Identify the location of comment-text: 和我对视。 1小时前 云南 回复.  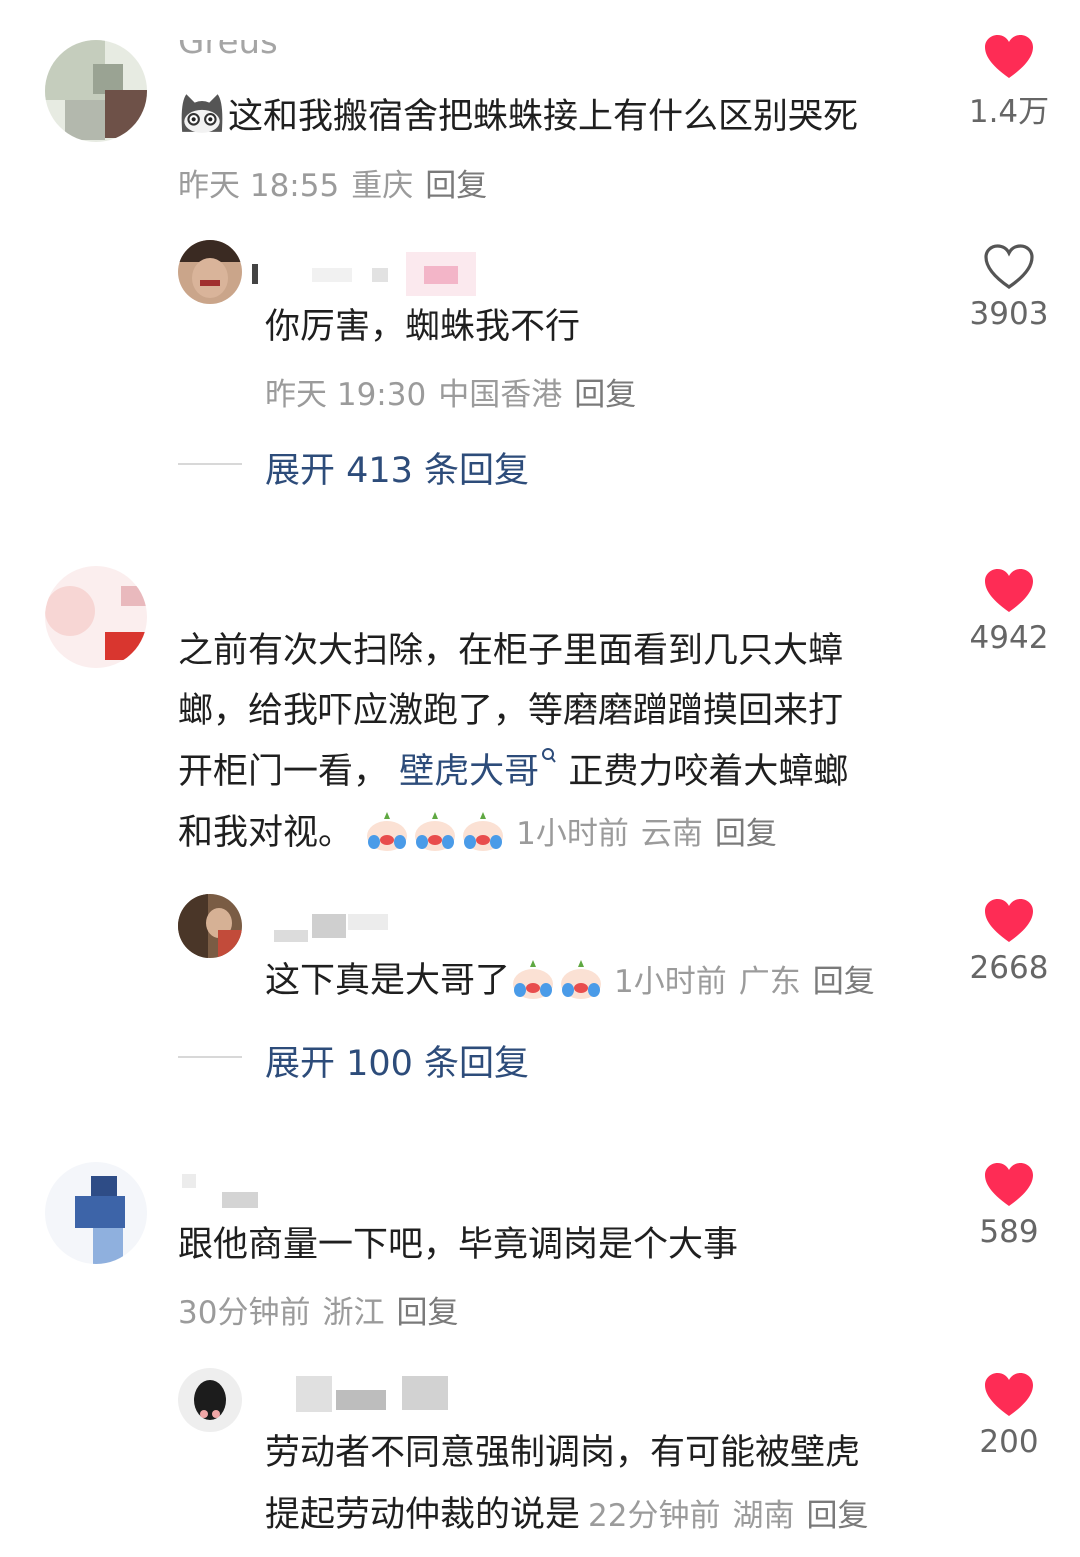
(483, 833).